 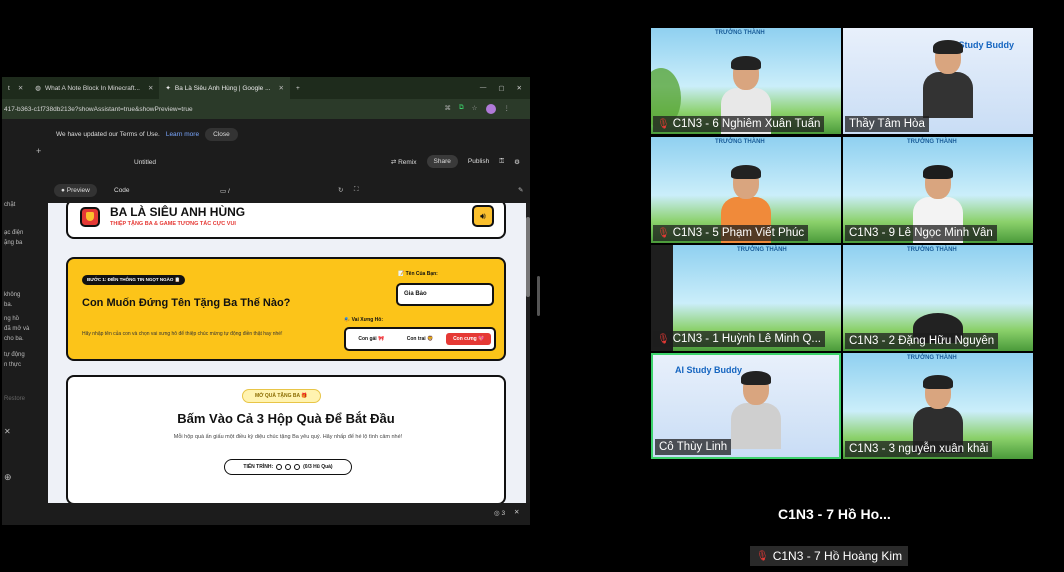 What do you see at coordinates (461, 109) in the screenshot?
I see `extension-icon: ⧉` at bounding box center [461, 109].